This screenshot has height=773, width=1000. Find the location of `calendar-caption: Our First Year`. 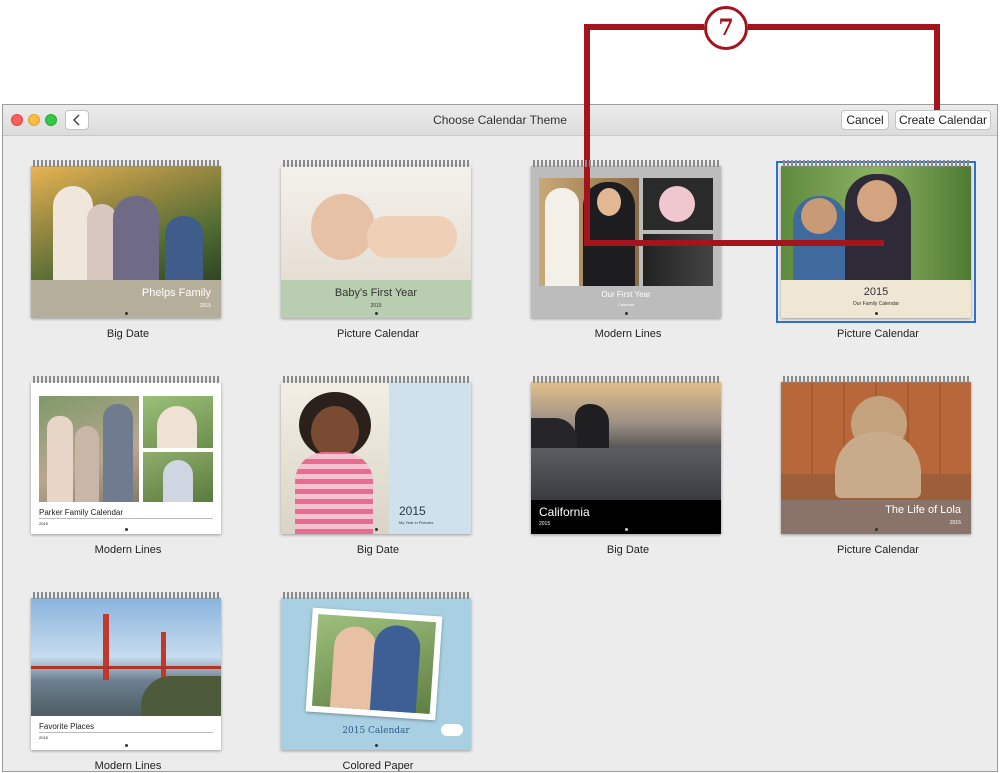

calendar-caption: Our First Year is located at coordinates (626, 294).